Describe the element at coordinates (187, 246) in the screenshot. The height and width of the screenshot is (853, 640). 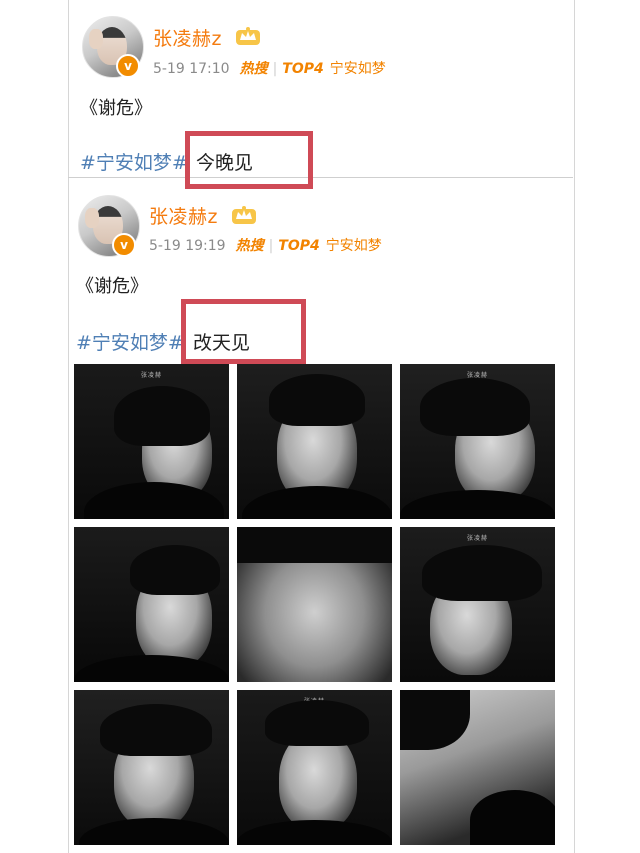
I see `post-time: 5-19 19:19` at that location.